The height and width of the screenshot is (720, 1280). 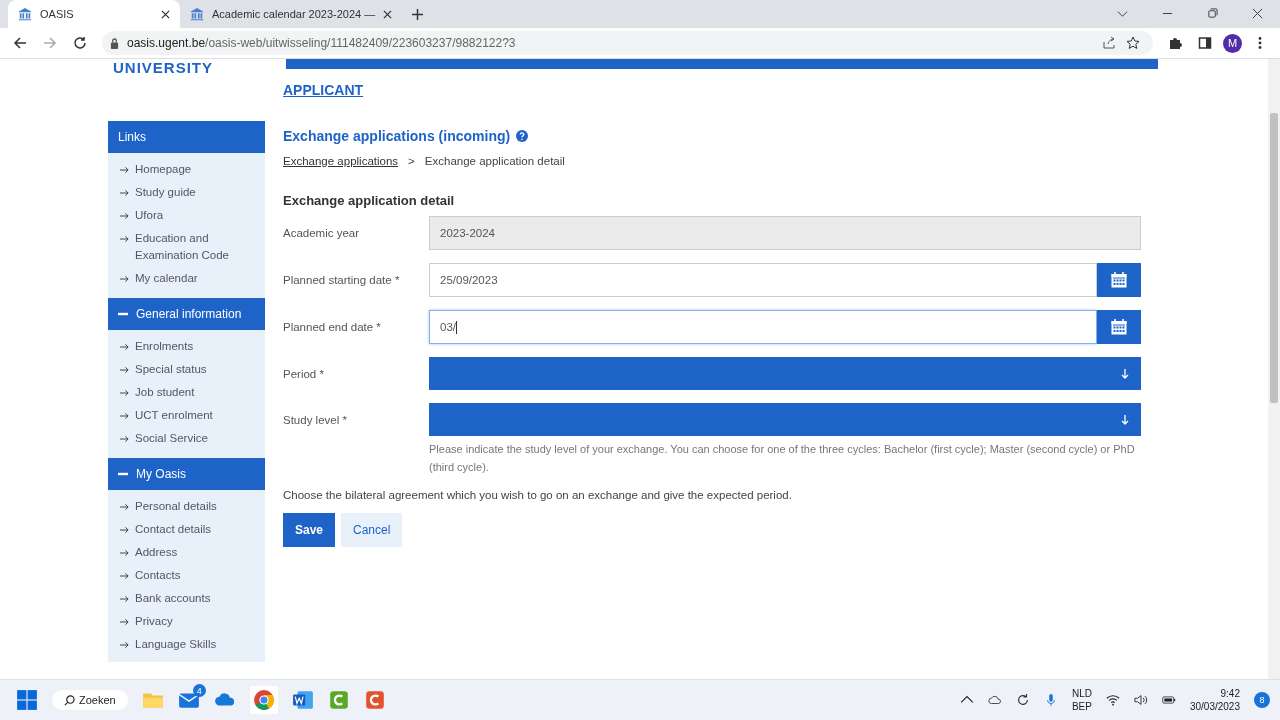 I want to click on sidebar-link: Homepage, so click(x=163, y=169).